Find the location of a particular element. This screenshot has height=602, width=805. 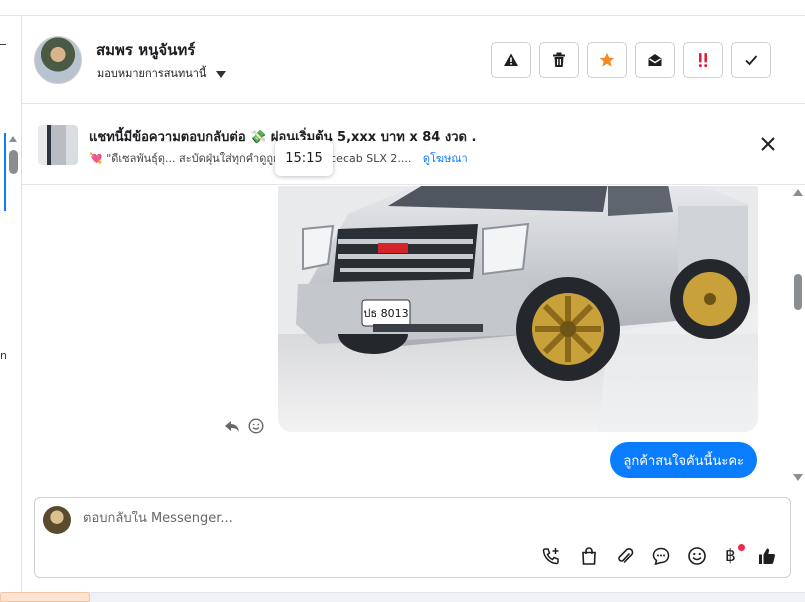

star-button is located at coordinates (607, 60).